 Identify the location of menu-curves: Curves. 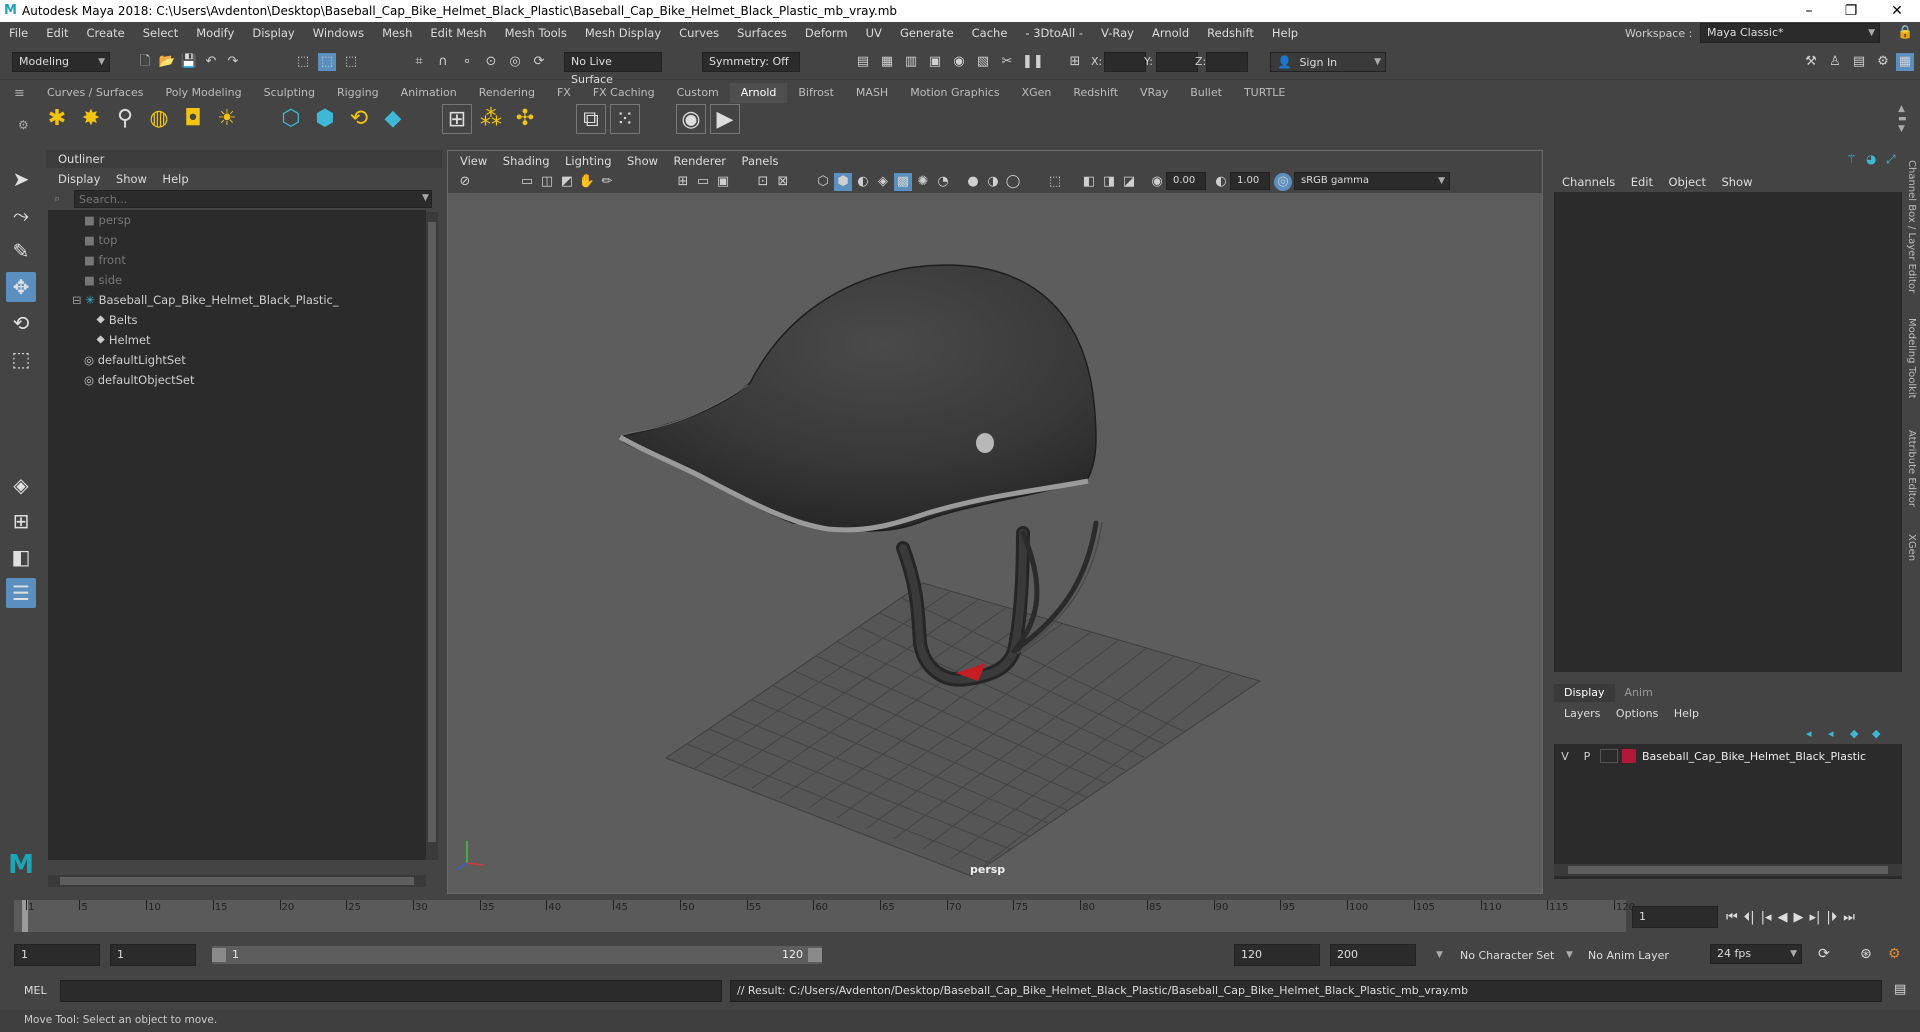
(699, 33).